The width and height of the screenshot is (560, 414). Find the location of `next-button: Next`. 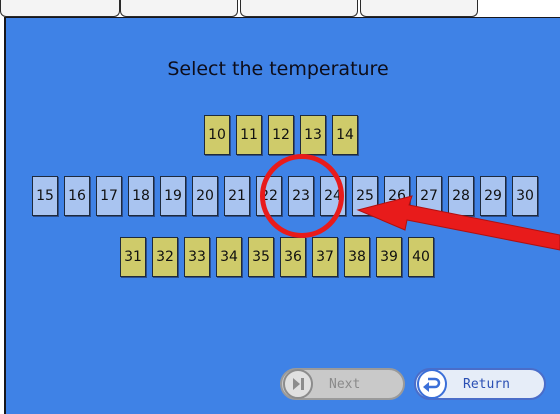

next-button: Next is located at coordinates (342, 384).